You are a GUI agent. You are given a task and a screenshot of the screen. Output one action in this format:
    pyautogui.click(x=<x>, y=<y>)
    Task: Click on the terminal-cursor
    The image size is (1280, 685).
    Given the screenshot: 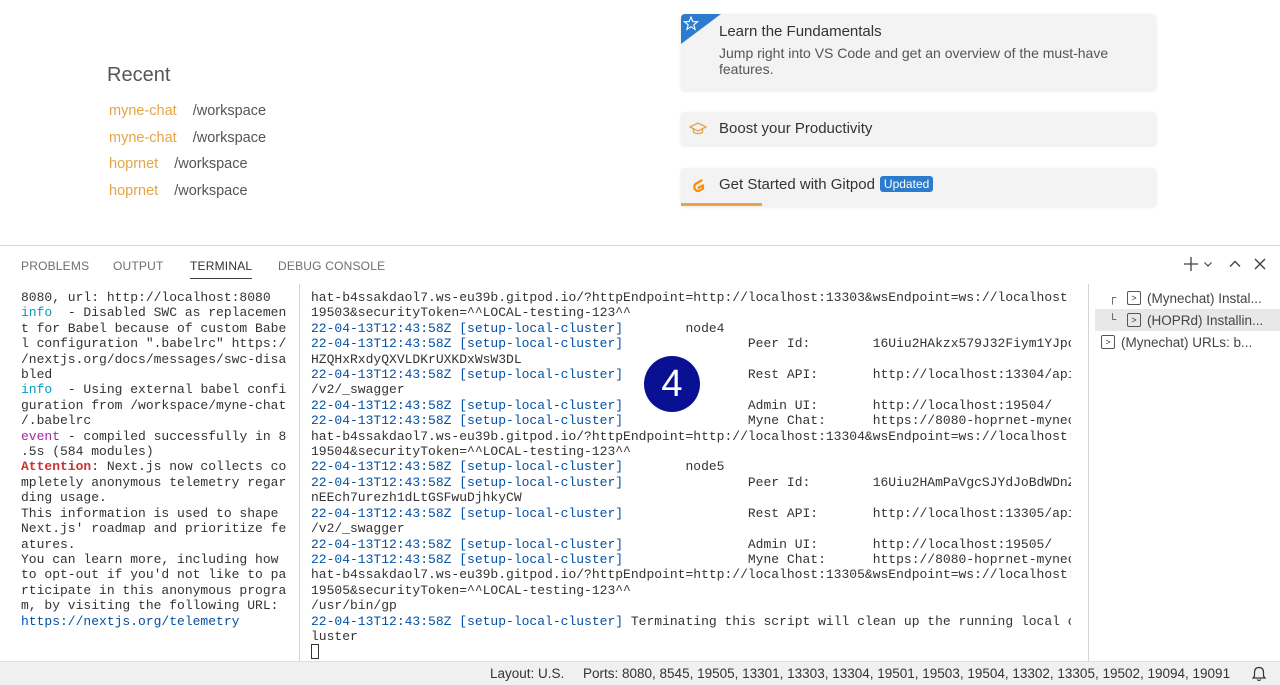 What is the action you would take?
    pyautogui.click(x=315, y=652)
    